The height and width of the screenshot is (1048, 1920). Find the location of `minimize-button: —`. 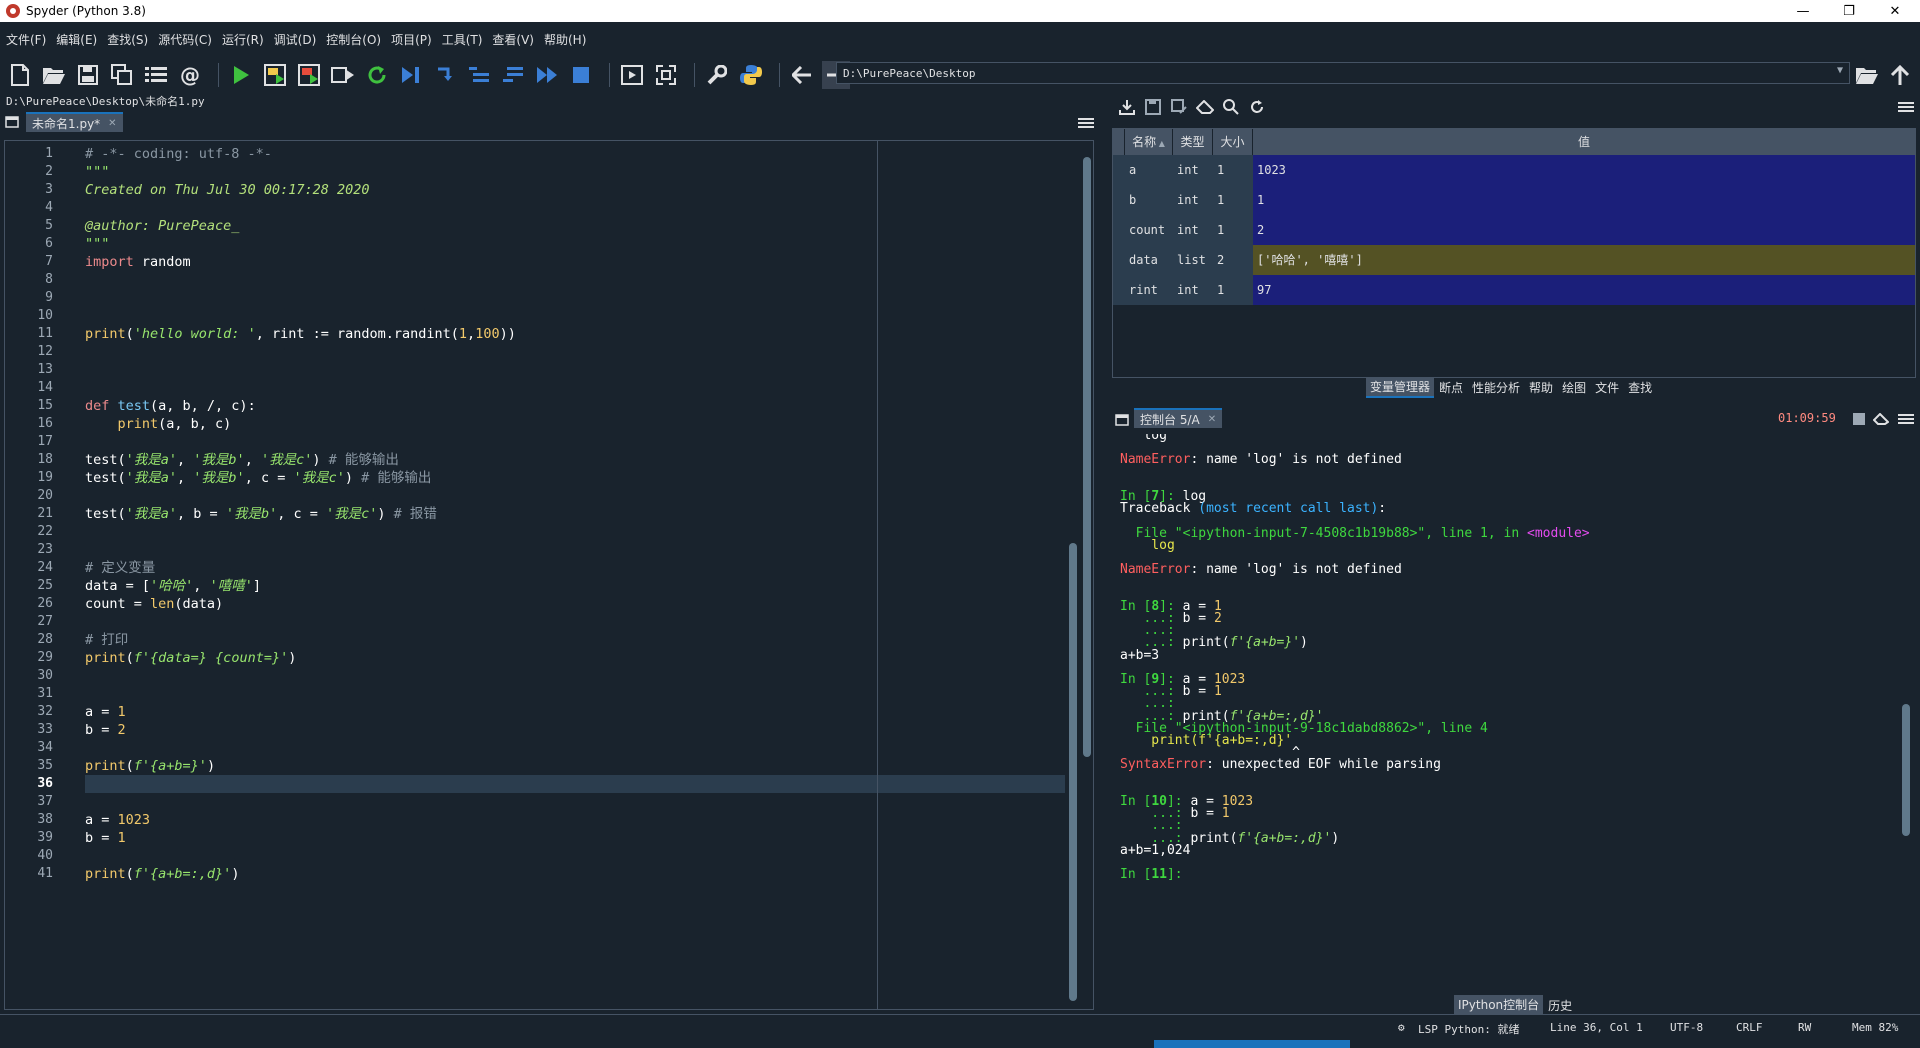

minimize-button: — is located at coordinates (1803, 11).